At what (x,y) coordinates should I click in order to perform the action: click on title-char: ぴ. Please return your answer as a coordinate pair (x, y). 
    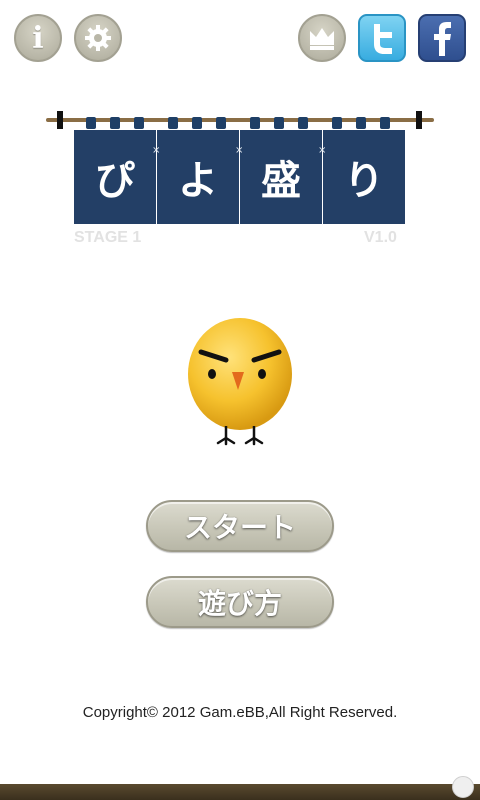
    Looking at the image, I should click on (115, 177).